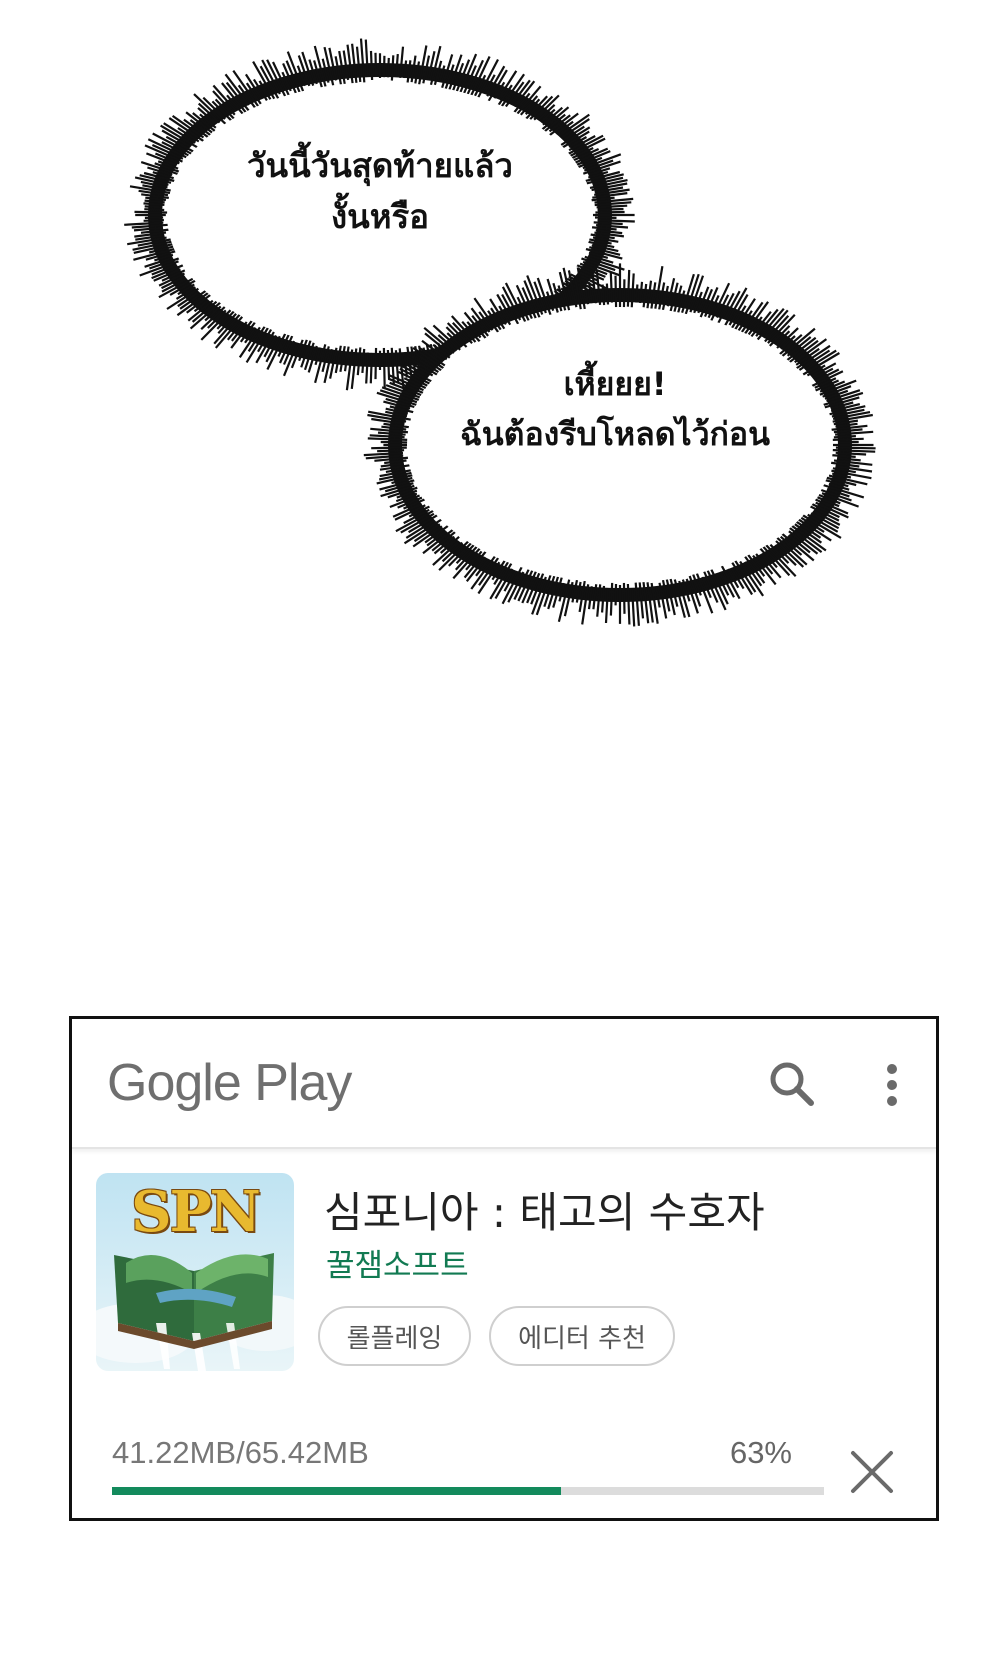 The height and width of the screenshot is (1657, 1000). Describe the element at coordinates (582, 1336) in the screenshot. I see `tag-chip-editors-choice: 에디터 추천` at that location.